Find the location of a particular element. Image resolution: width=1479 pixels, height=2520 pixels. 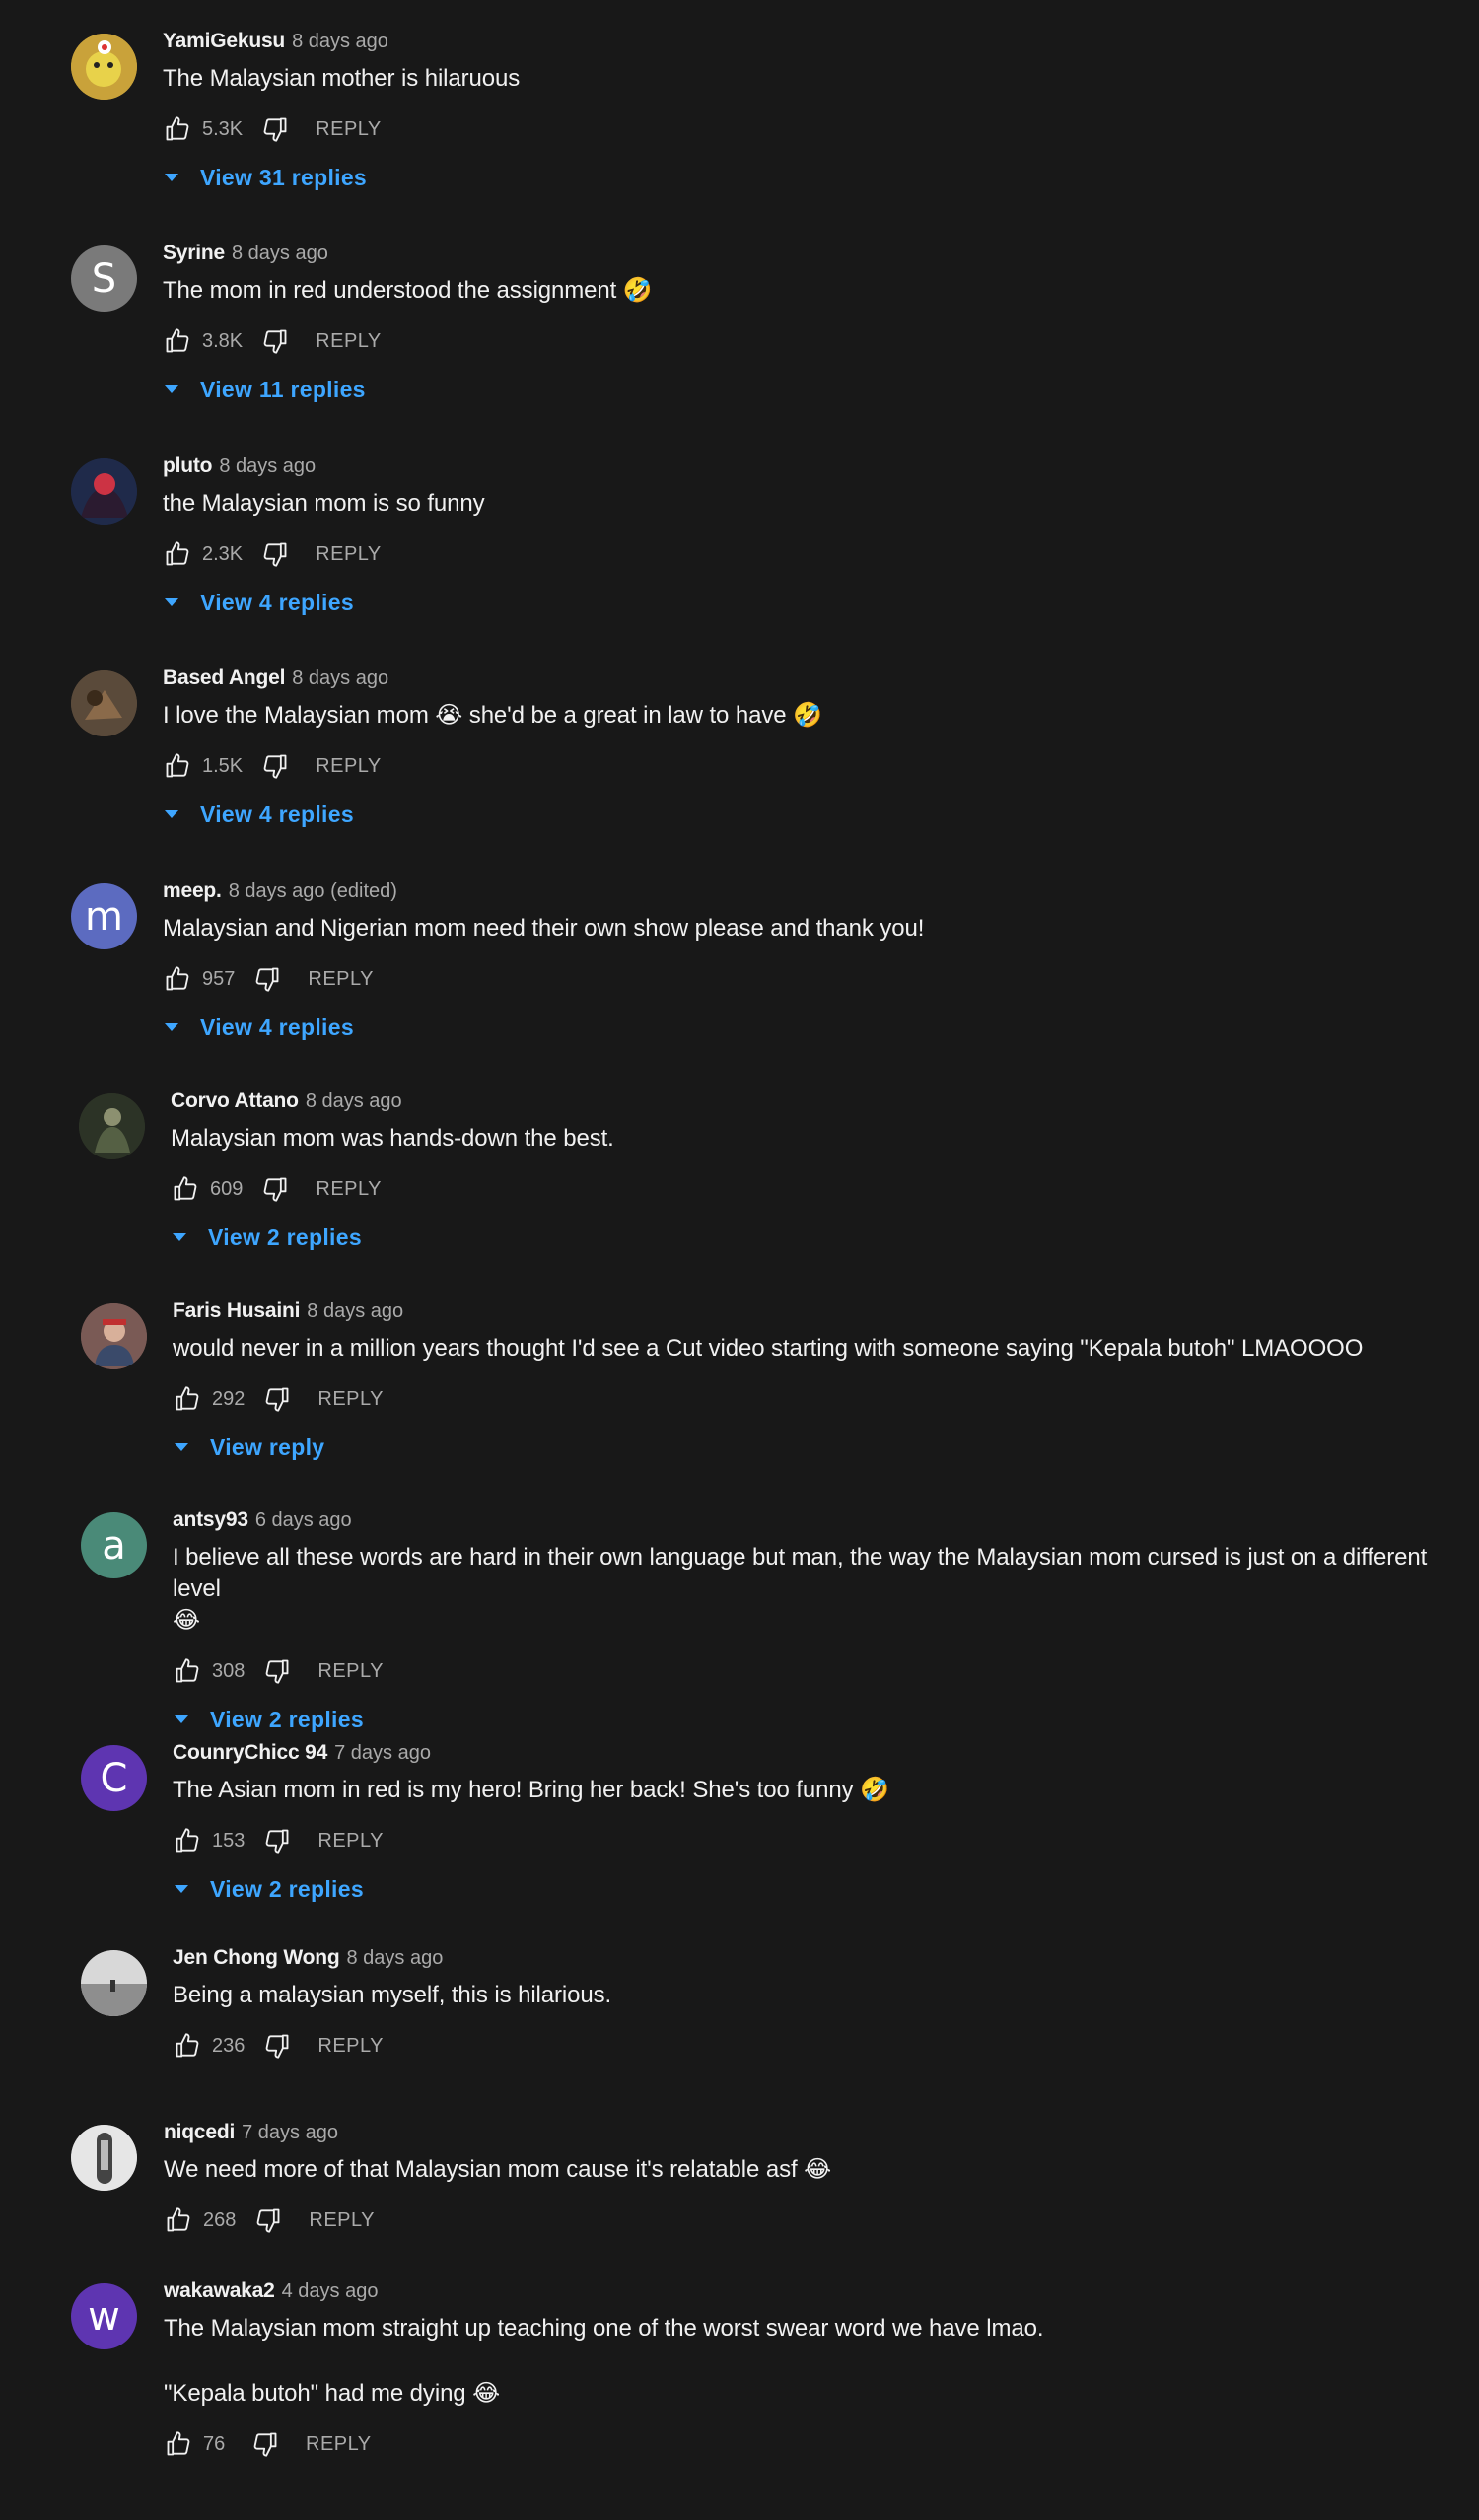

avatar: w is located at coordinates (104, 2316).